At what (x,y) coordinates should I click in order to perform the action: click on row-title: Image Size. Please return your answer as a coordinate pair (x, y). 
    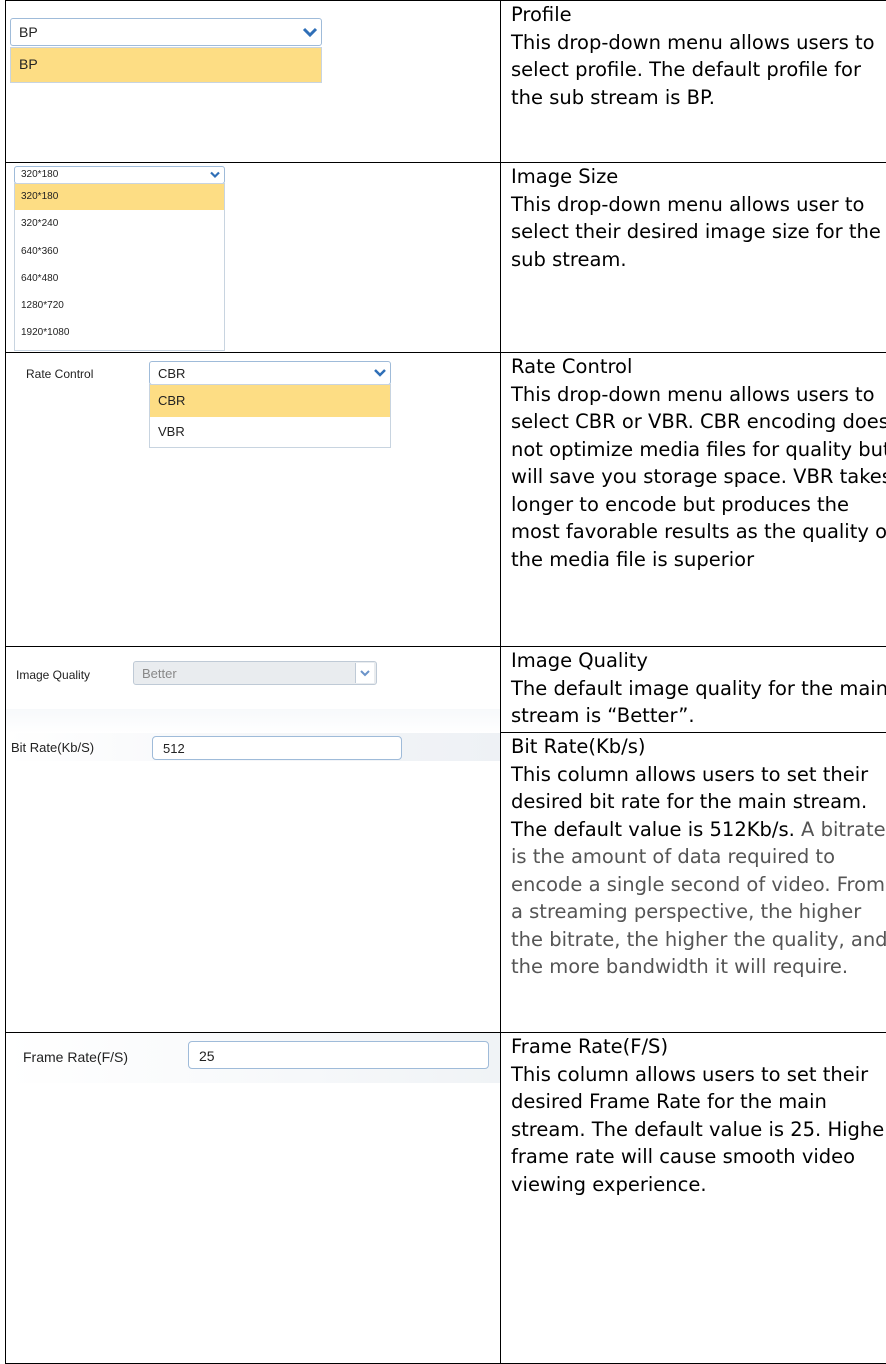
    Looking at the image, I should click on (565, 176).